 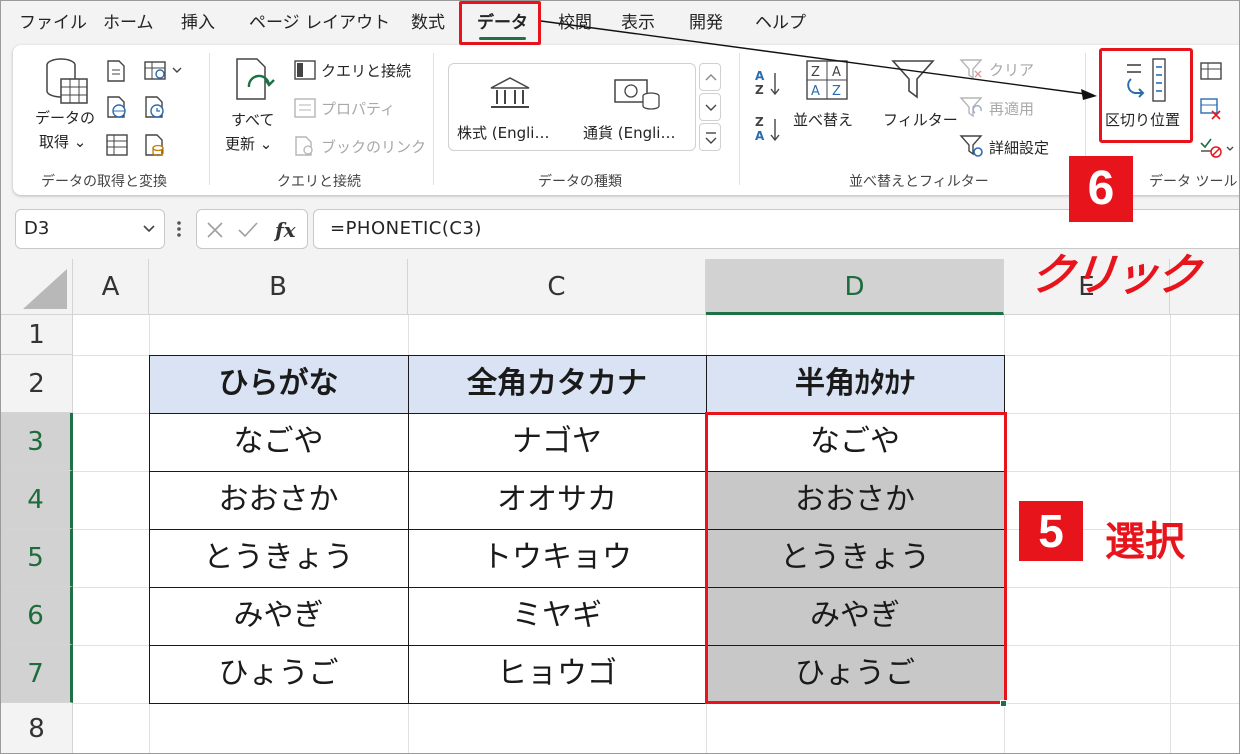 I want to click on fill-handle, so click(x=1003, y=703).